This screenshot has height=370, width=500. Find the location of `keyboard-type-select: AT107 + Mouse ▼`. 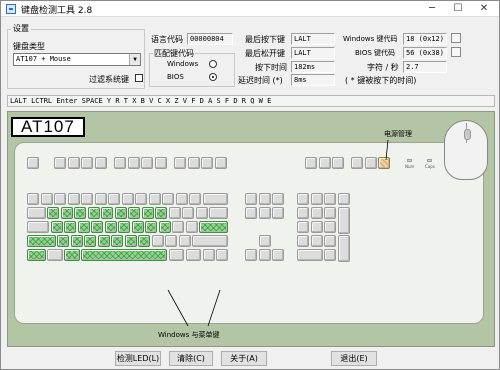

keyboard-type-select: AT107 + Mouse ▼ is located at coordinates (77, 59).